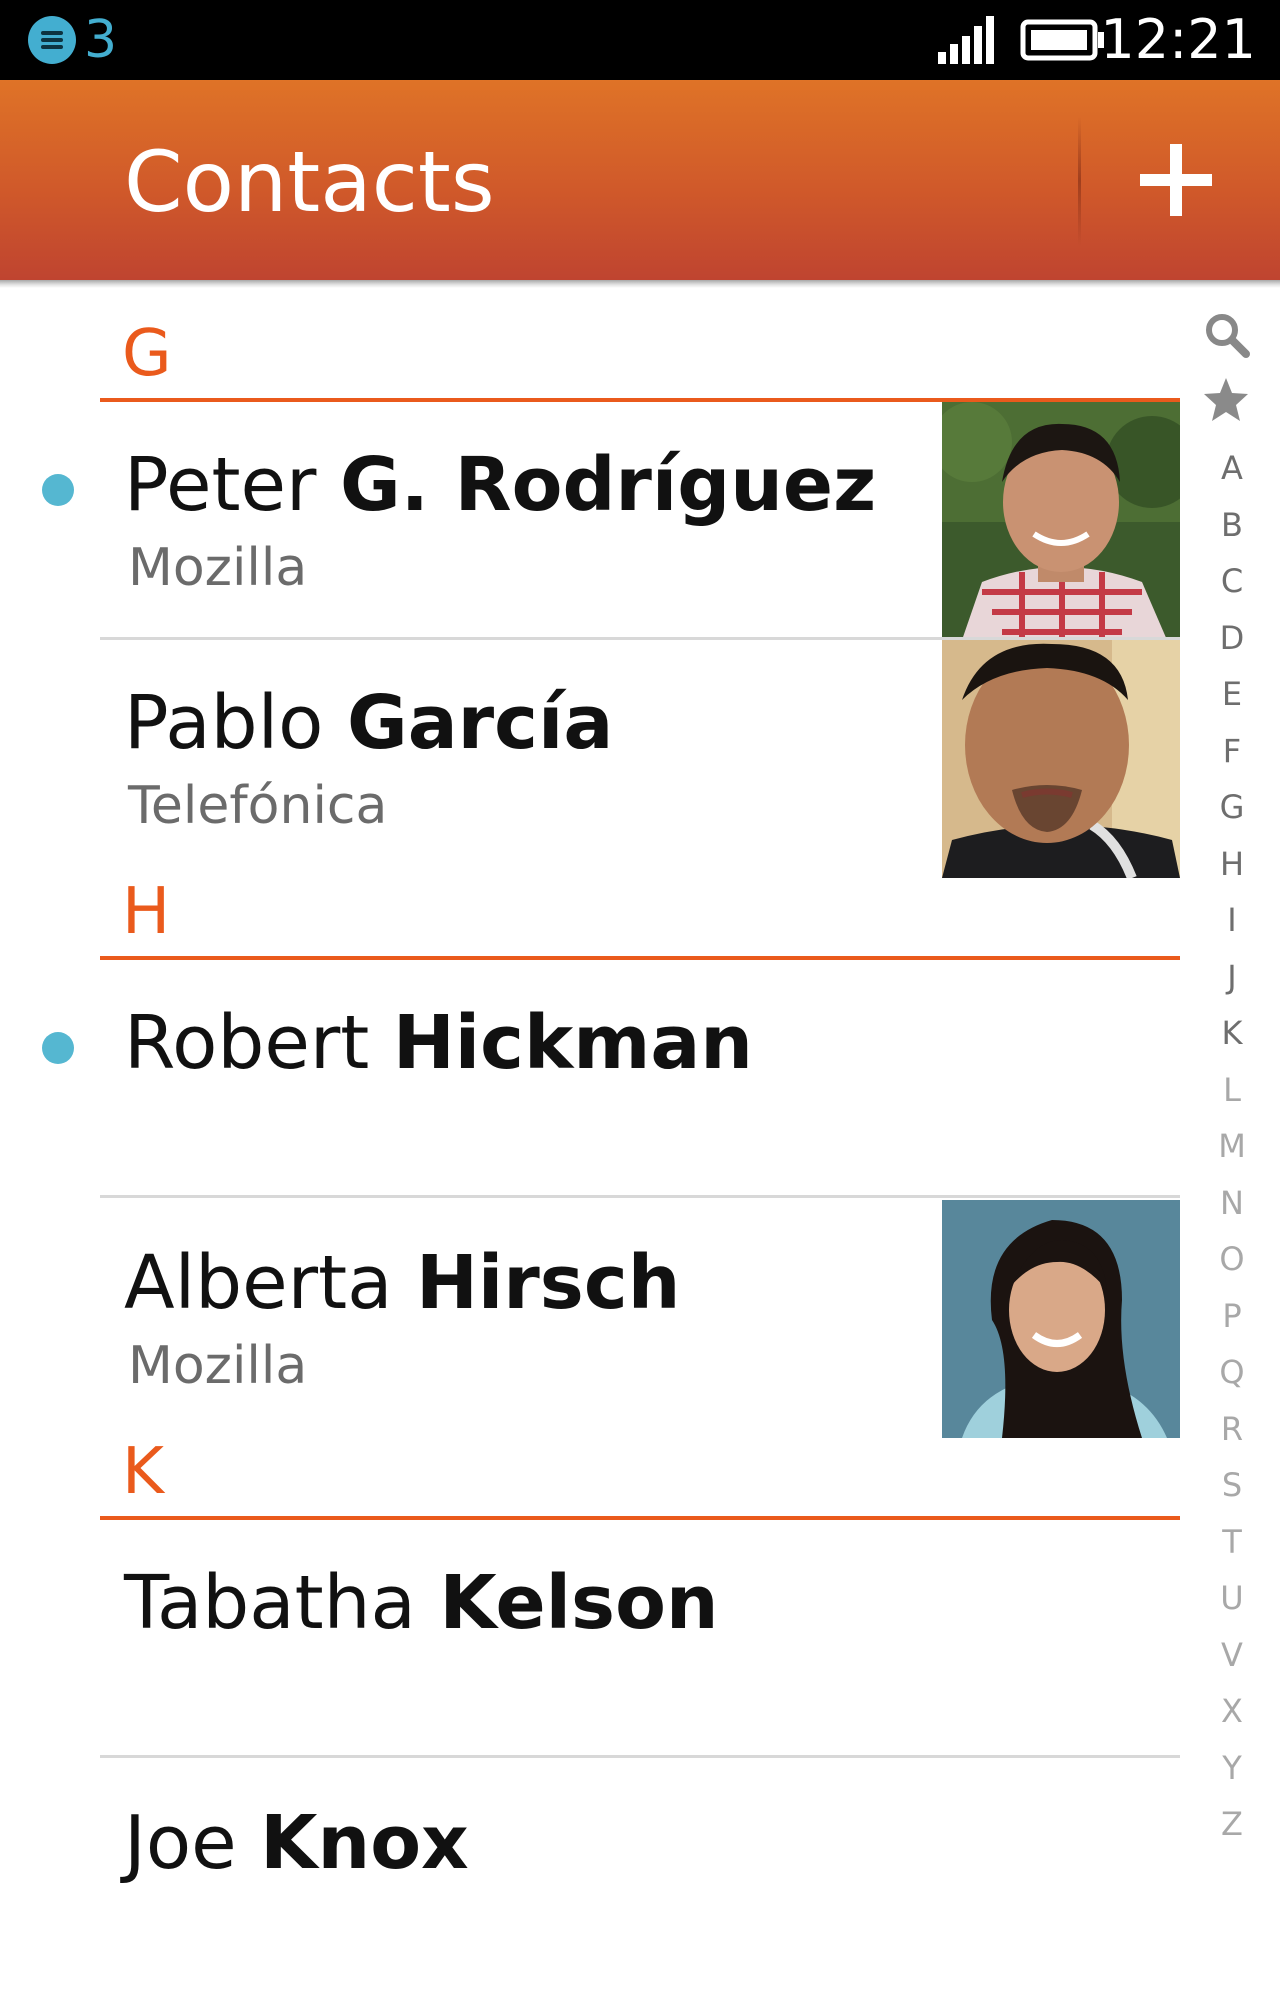 The image size is (1280, 1998). What do you see at coordinates (640, 180) in the screenshot?
I see `app-header: Contacts` at bounding box center [640, 180].